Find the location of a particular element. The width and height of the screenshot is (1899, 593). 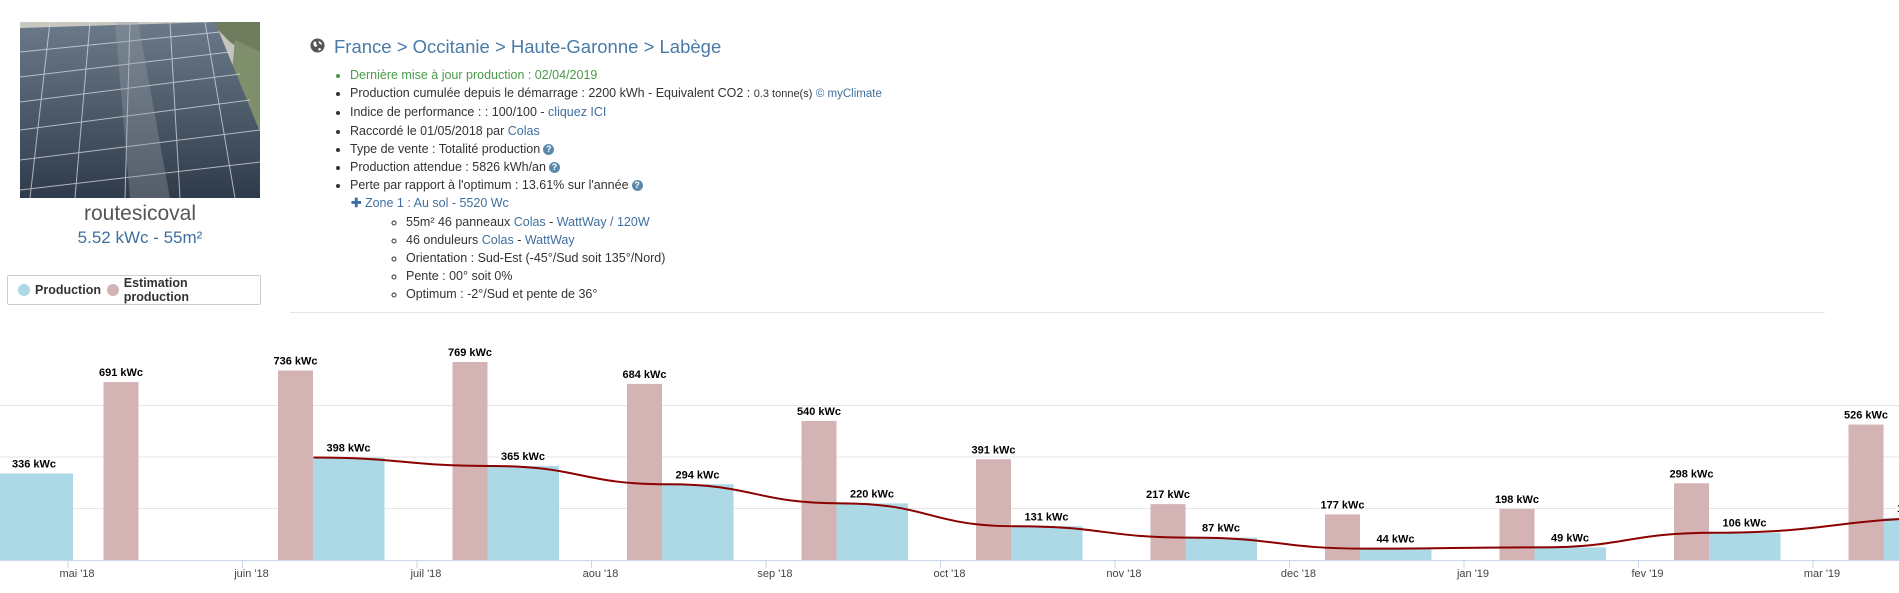

inverters-brand-link: Colas is located at coordinates (498, 240).